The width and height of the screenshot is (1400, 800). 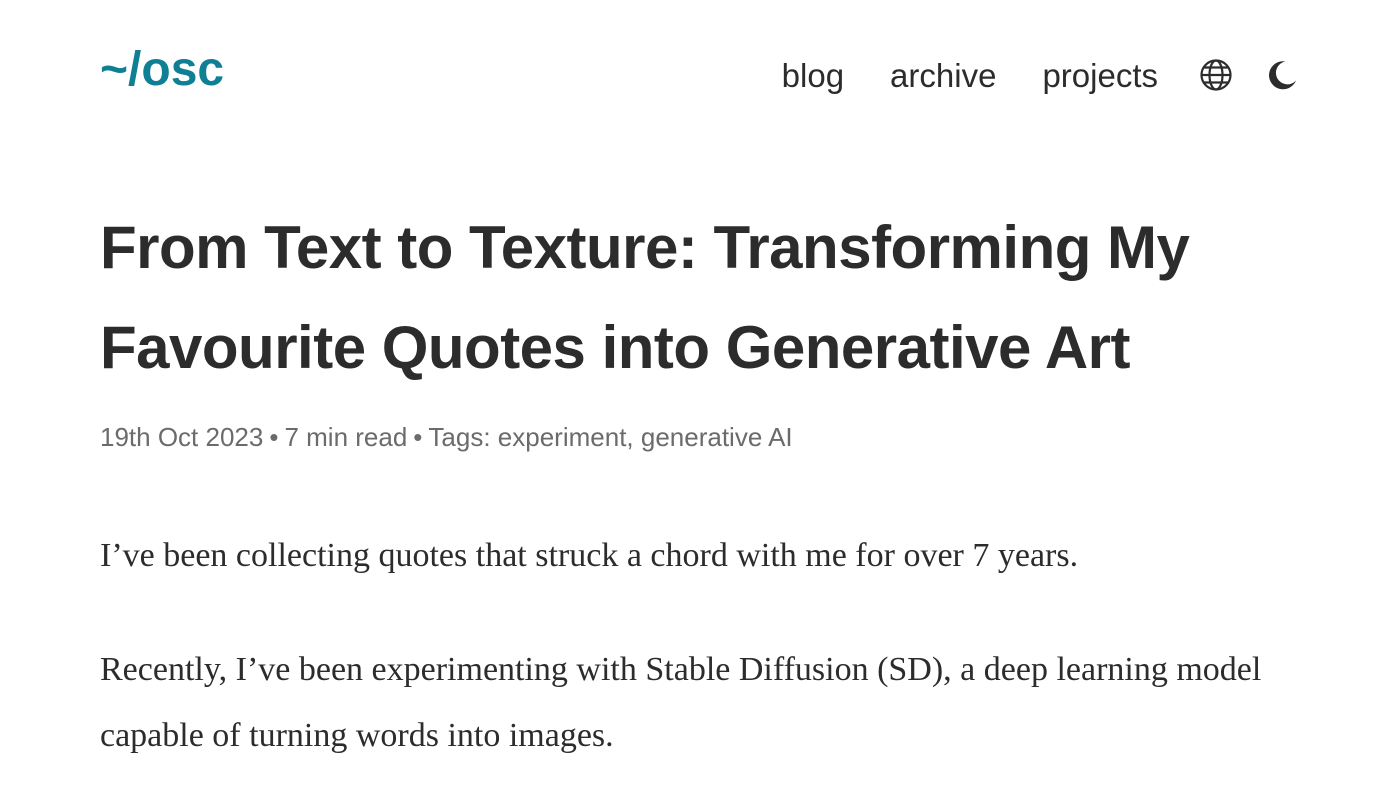 What do you see at coordinates (700, 74) in the screenshot?
I see `site-header: ~/osc blog archive projects` at bounding box center [700, 74].